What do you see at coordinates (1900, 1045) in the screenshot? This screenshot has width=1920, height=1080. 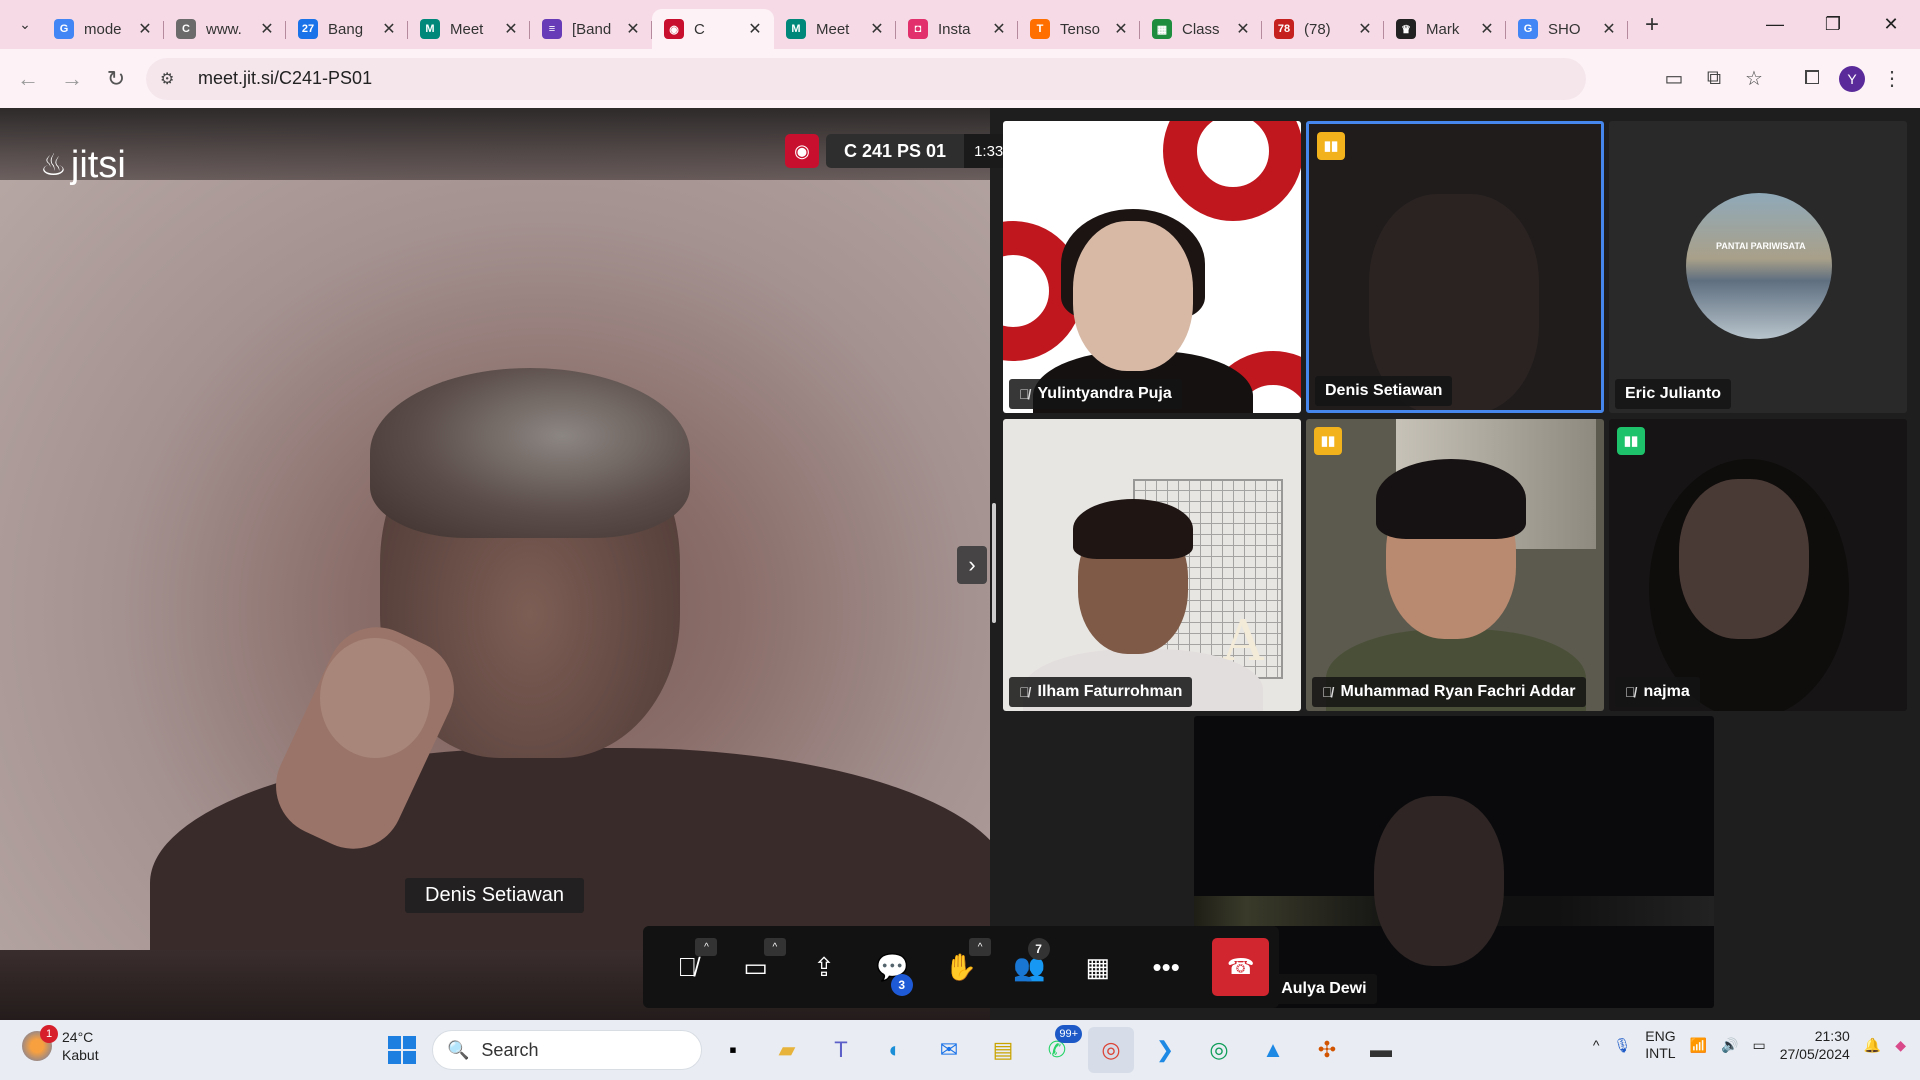 I see `copilot-icon: ◆` at bounding box center [1900, 1045].